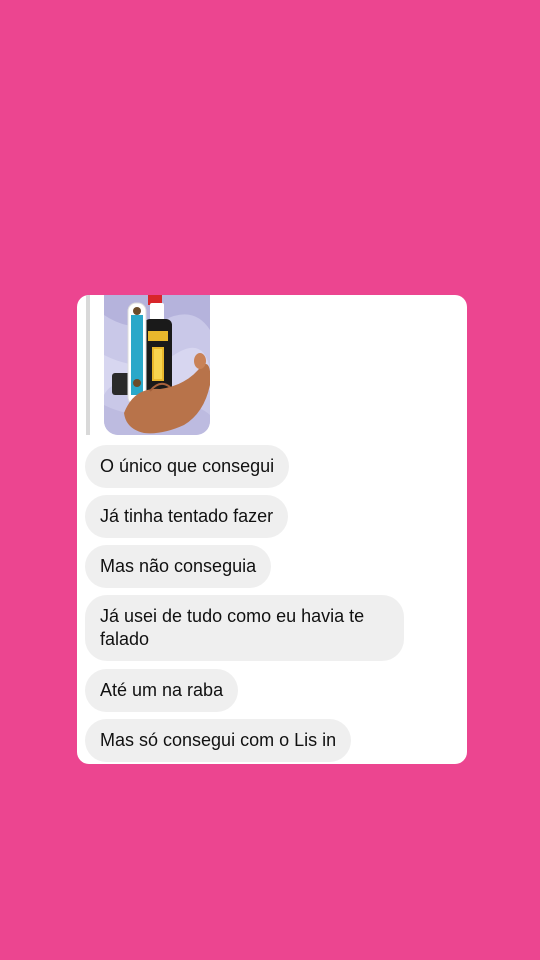  I want to click on message-bubble: O único que consegui, so click(187, 466).